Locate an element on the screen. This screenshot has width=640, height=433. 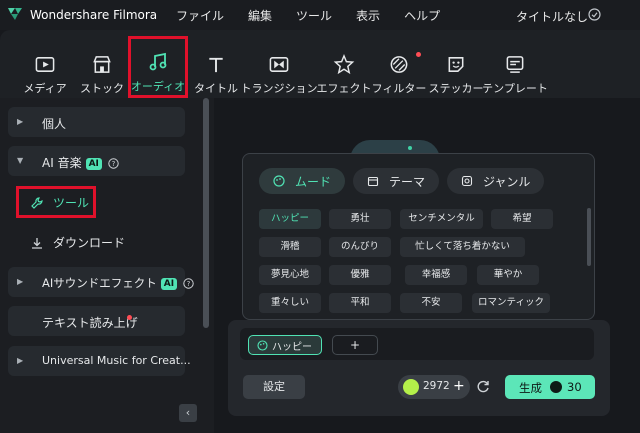
tab-transition: トランジション is located at coordinates (279, 67).